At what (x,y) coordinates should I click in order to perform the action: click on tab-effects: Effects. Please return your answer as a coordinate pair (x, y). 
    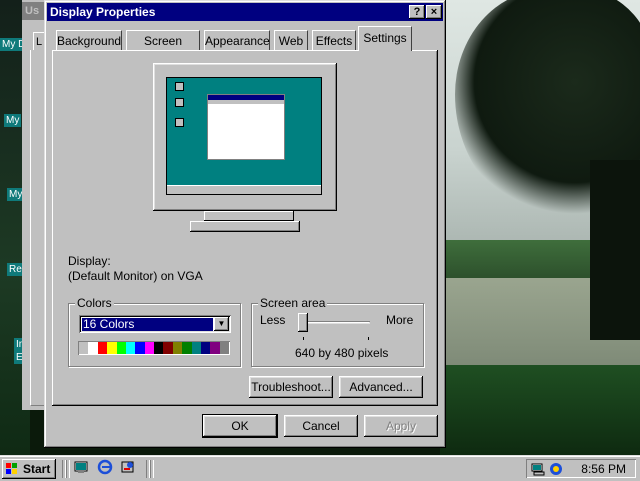
    Looking at the image, I should click on (334, 40).